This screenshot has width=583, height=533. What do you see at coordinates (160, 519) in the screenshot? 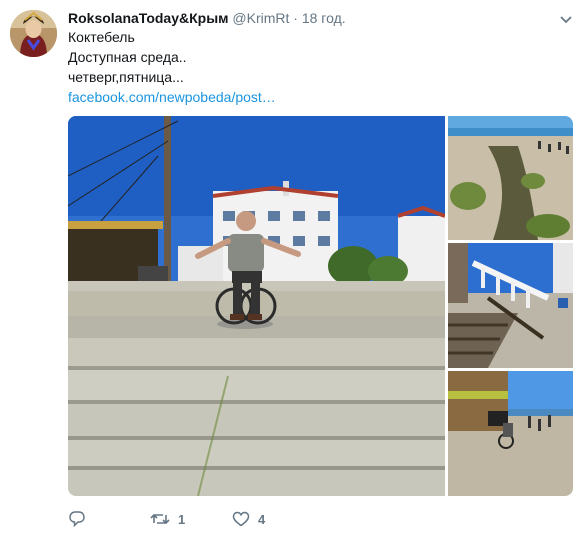
I see `retweet-icon` at bounding box center [160, 519].